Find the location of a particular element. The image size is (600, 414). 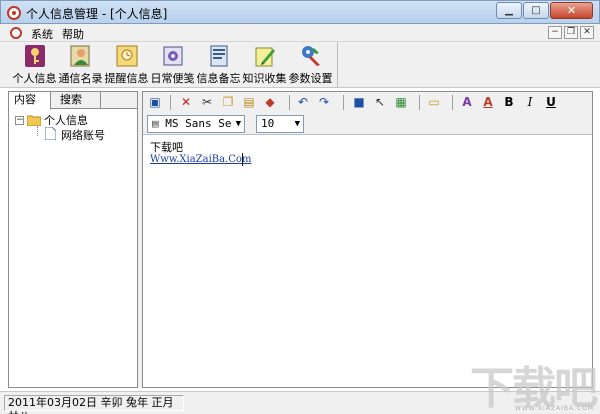

select-all-icon: ■ is located at coordinates (359, 102).